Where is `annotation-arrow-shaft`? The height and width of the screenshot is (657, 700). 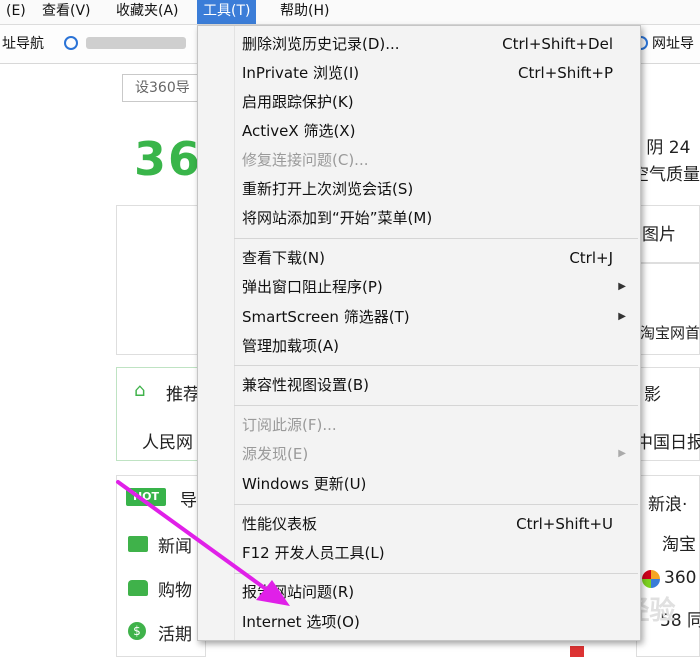
annotation-arrow-shaft is located at coordinates (194, 537).